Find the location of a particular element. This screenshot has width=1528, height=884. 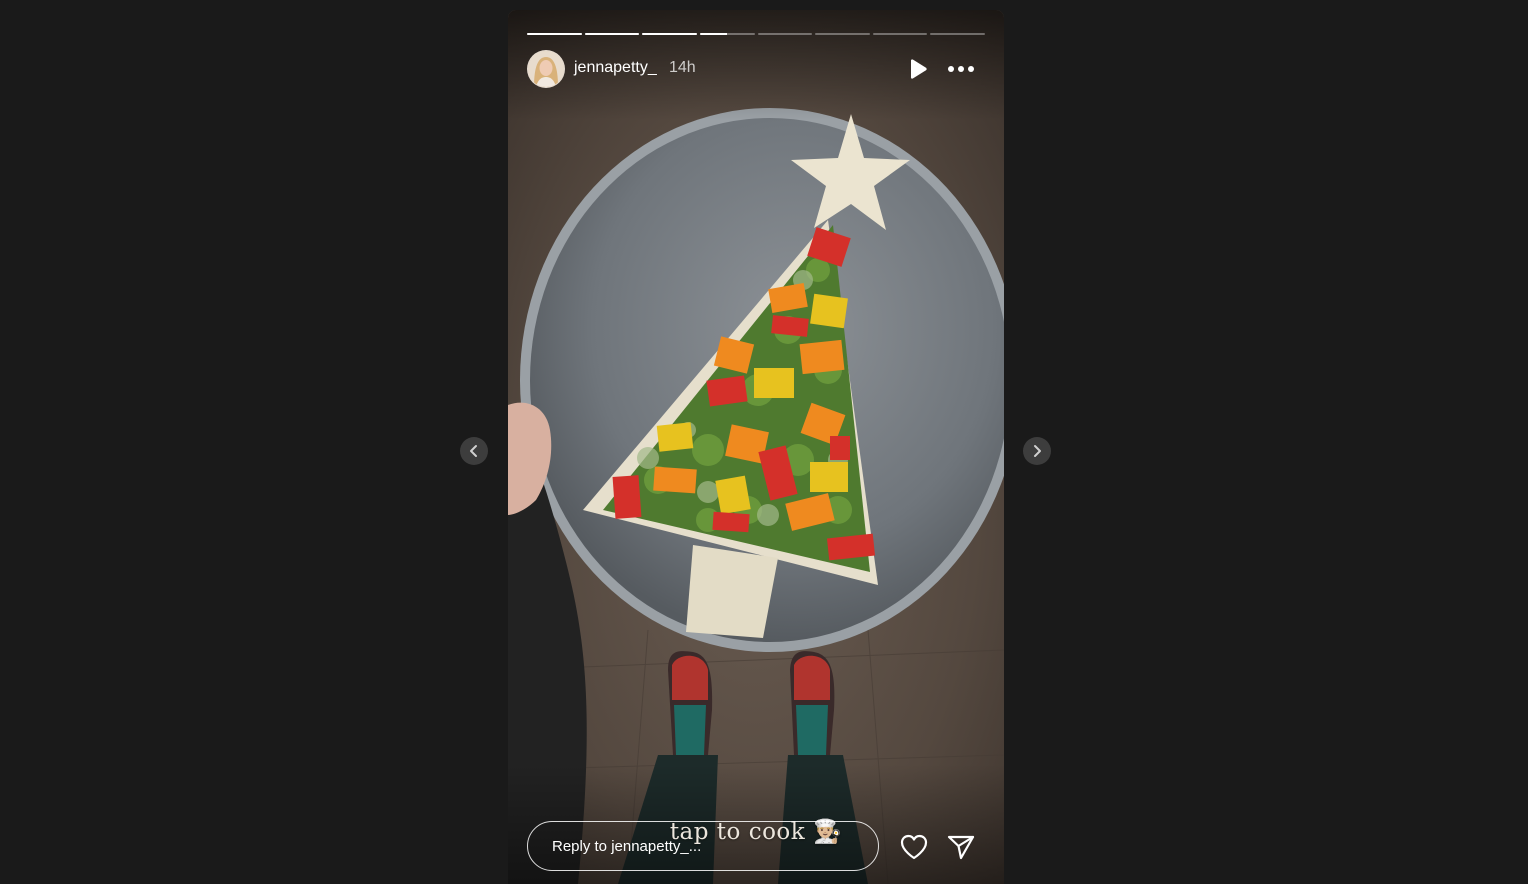

story-progress-bar is located at coordinates (756, 34).